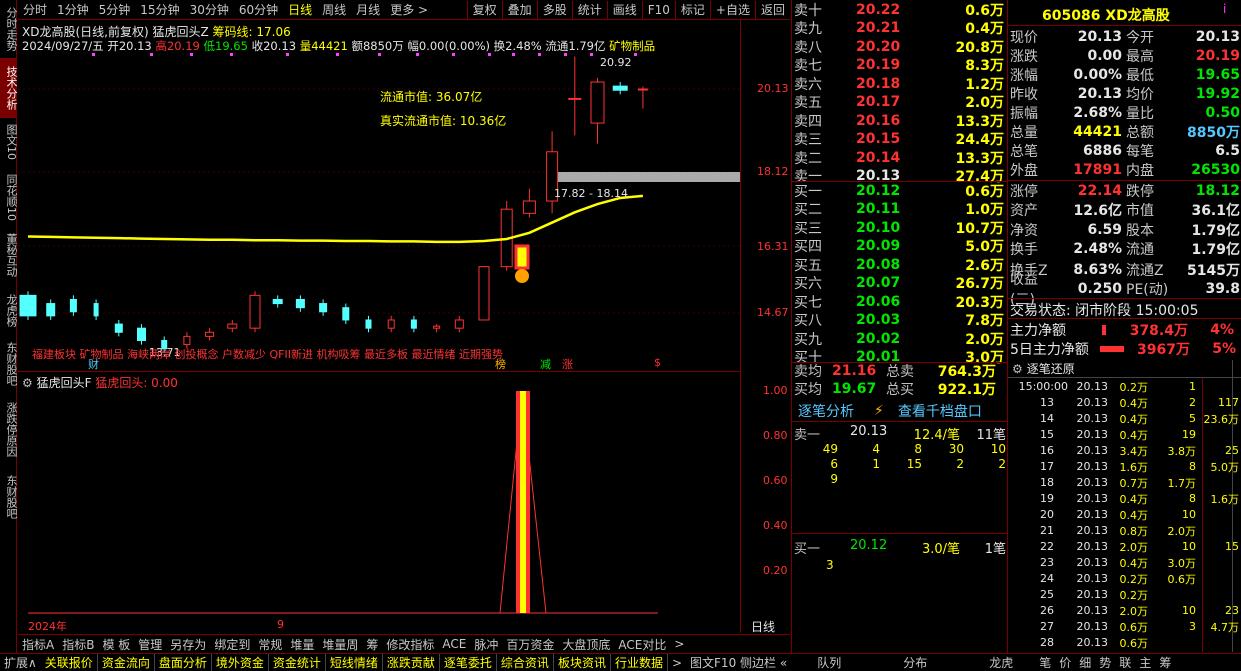 This screenshot has height=671, width=1241. Describe the element at coordinates (410, 644) in the screenshot. I see `tab-edit-ind: 修改指标` at that location.